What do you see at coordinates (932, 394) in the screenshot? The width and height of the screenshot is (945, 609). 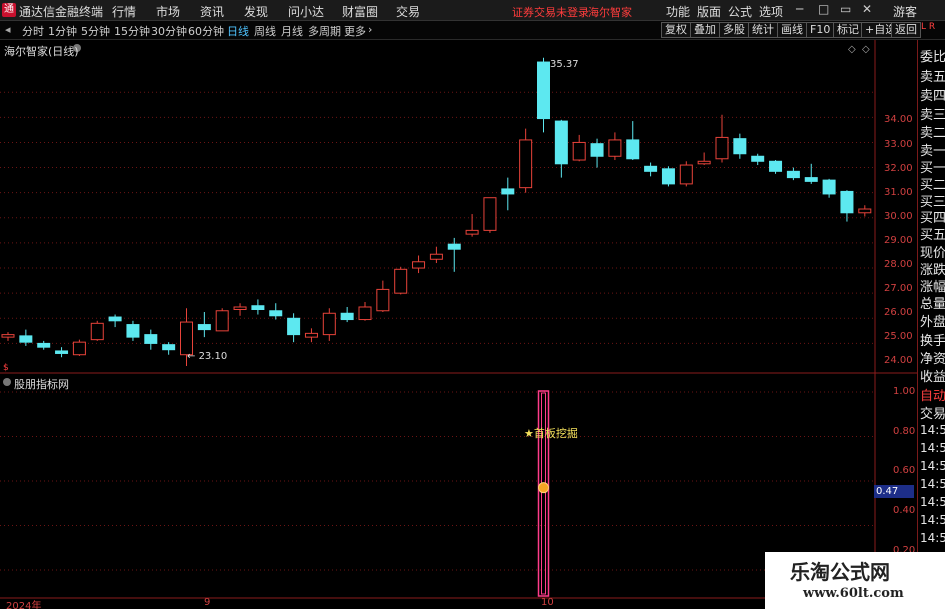 I see `auto-trade-item: 自动` at bounding box center [932, 394].